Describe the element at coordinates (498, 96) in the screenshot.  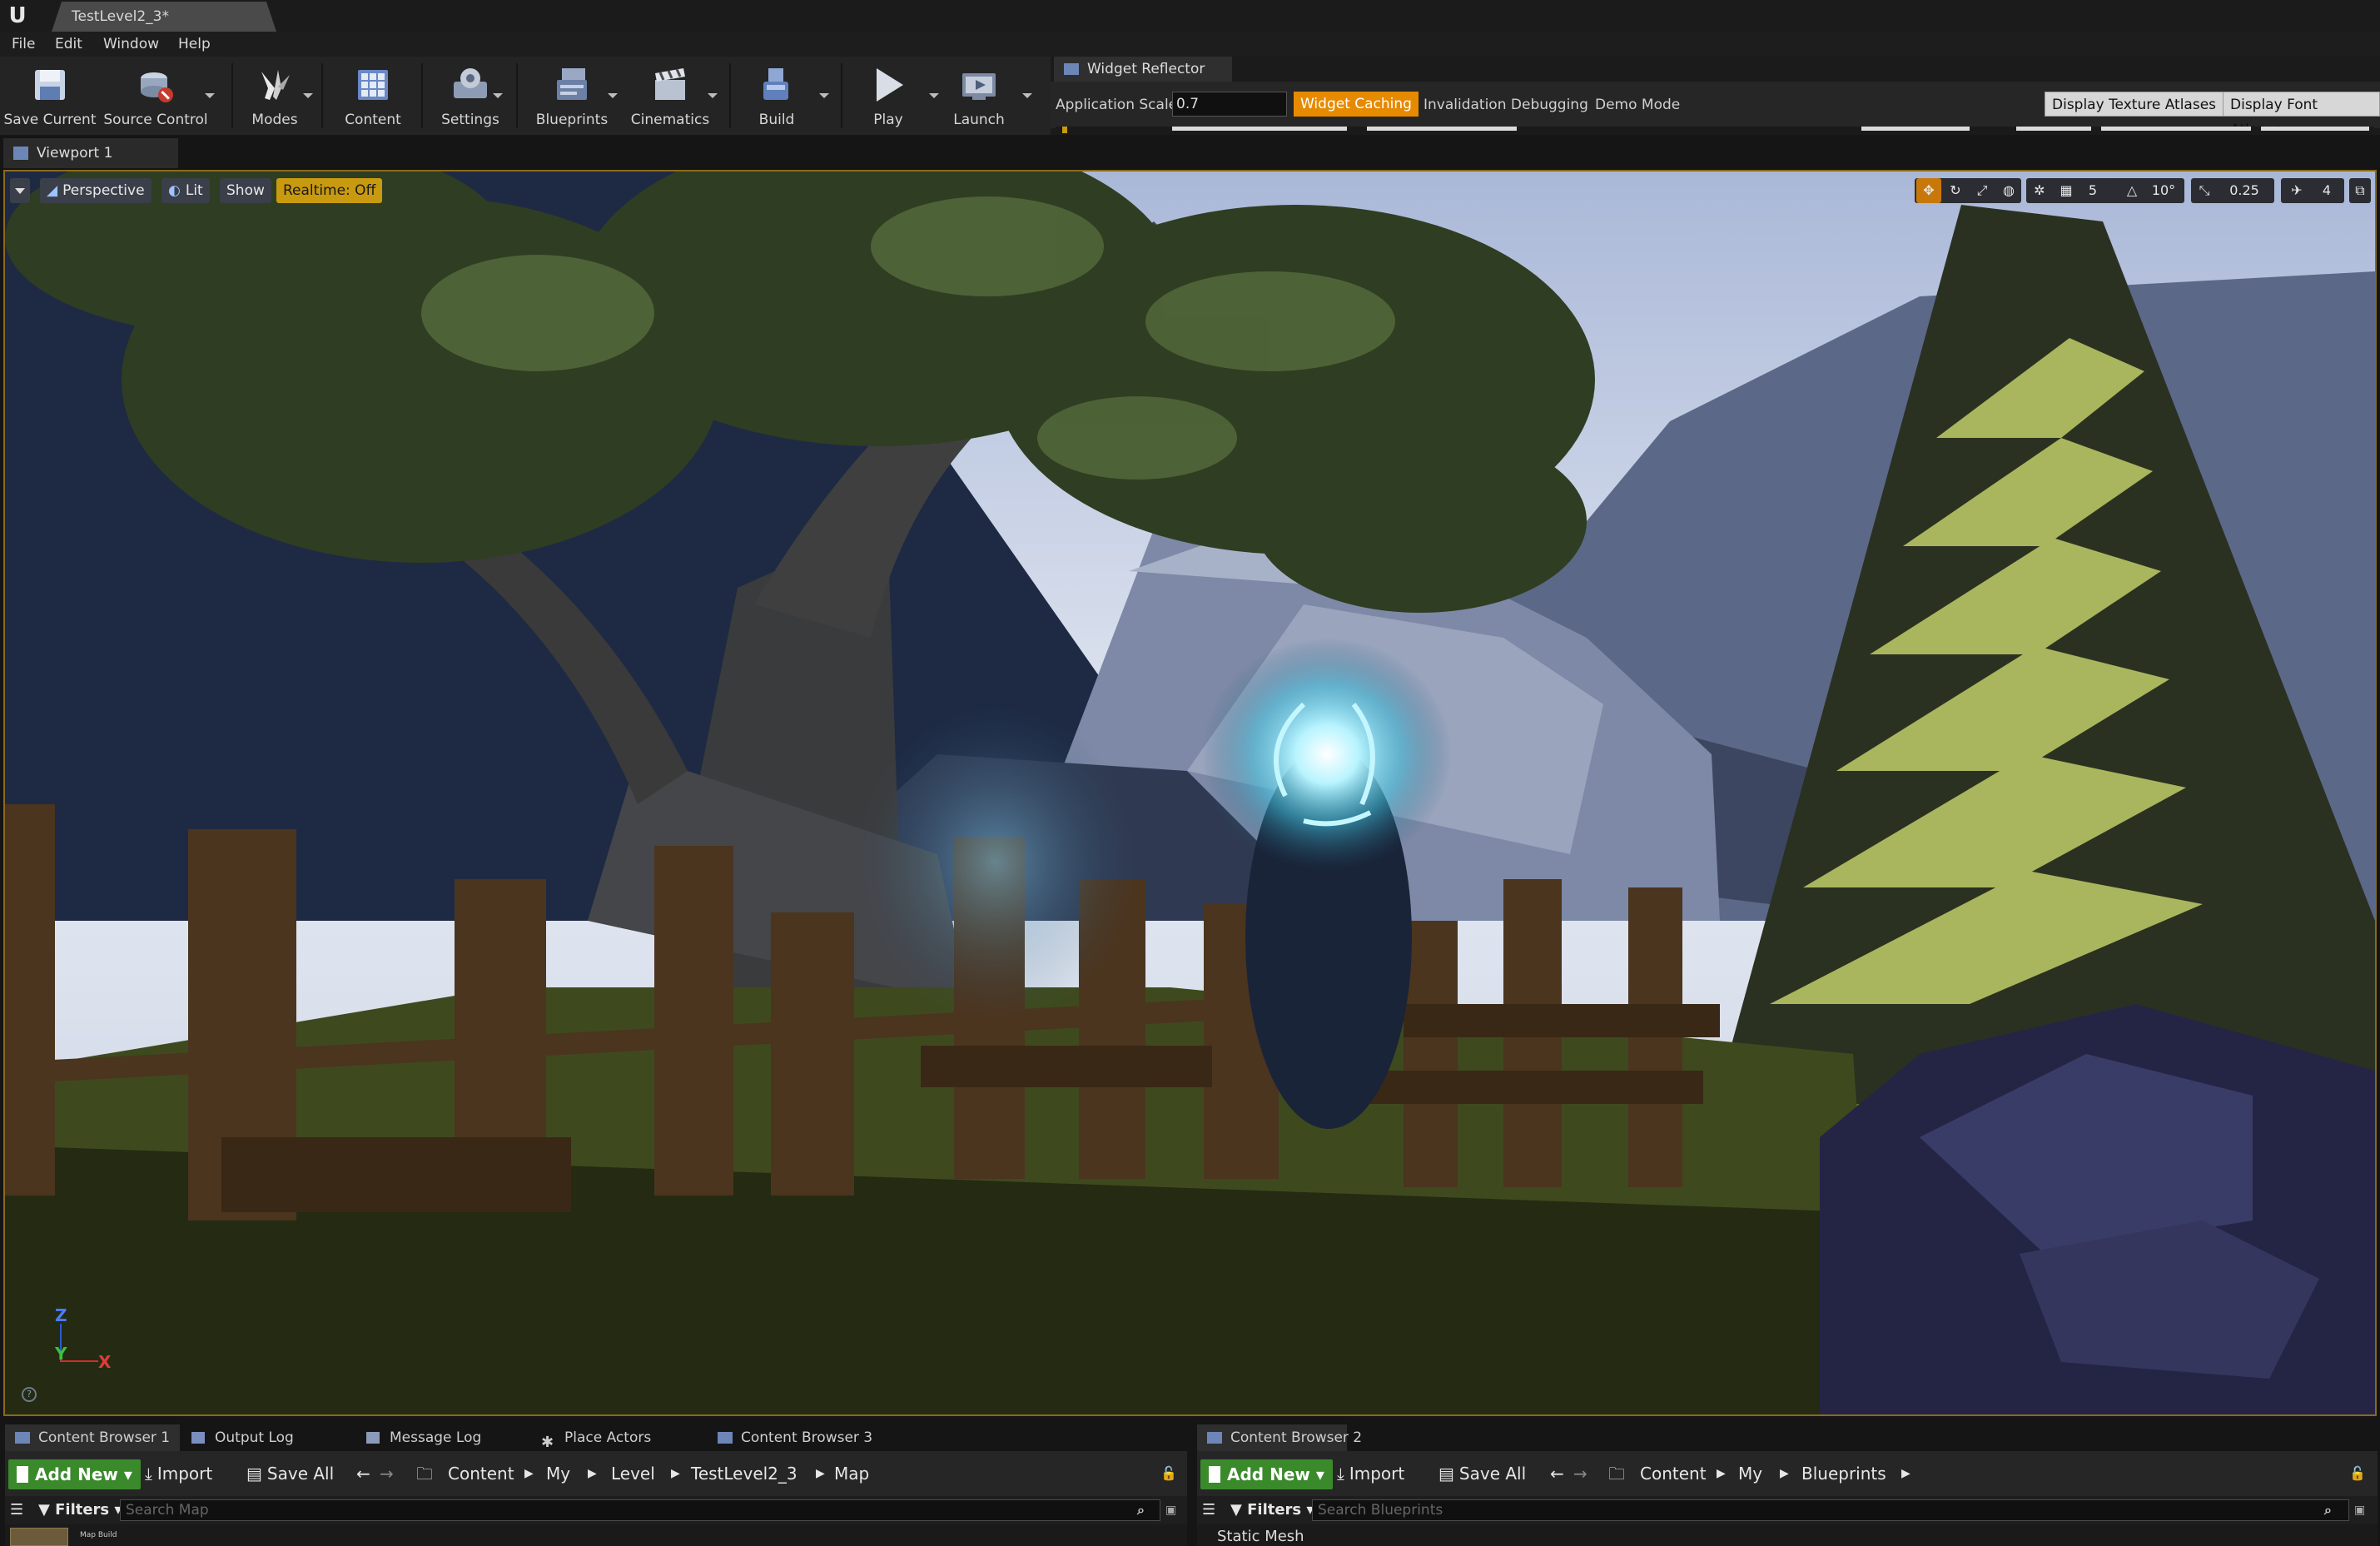
I see `settings-dropdown-icon` at that location.